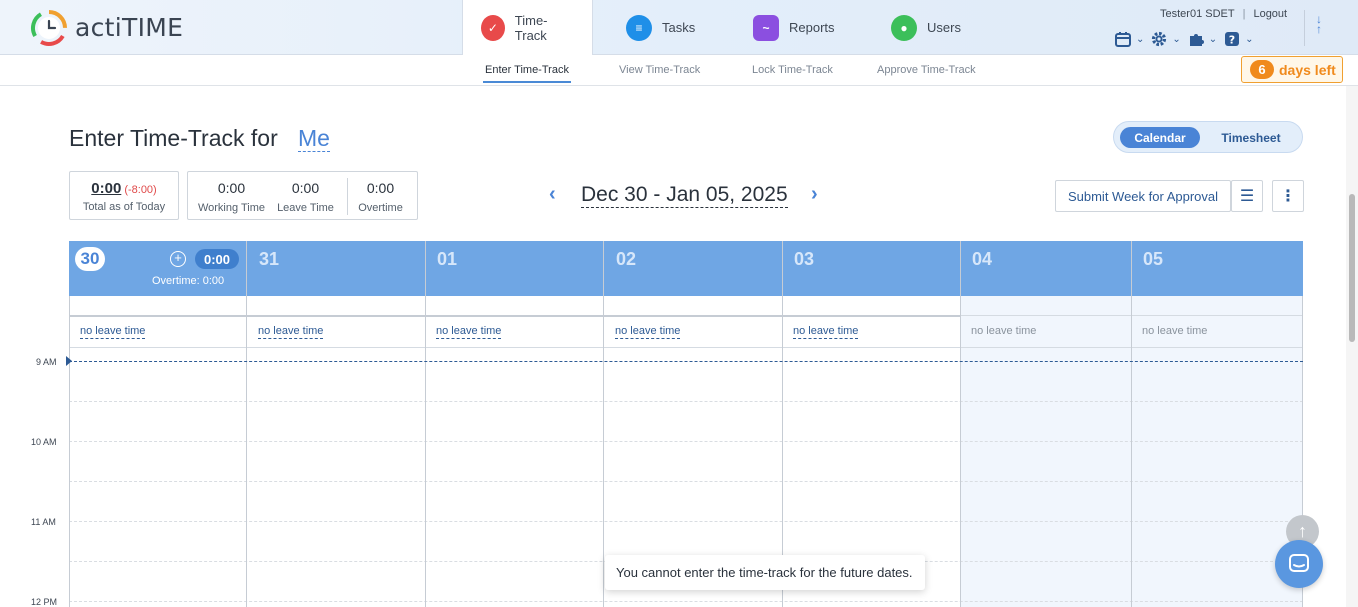 This screenshot has width=1358, height=607. What do you see at coordinates (1123, 39) in the screenshot?
I see `calendar-icon` at bounding box center [1123, 39].